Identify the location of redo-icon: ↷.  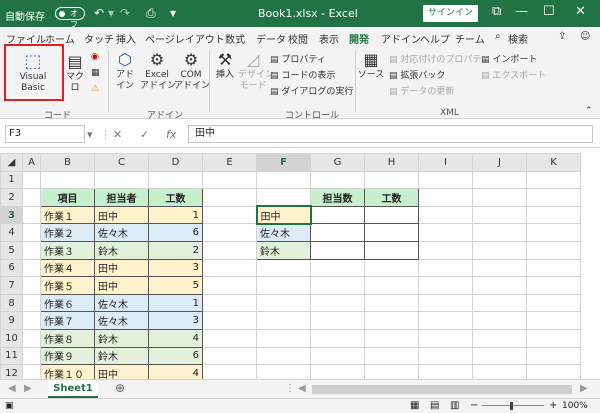
(125, 13).